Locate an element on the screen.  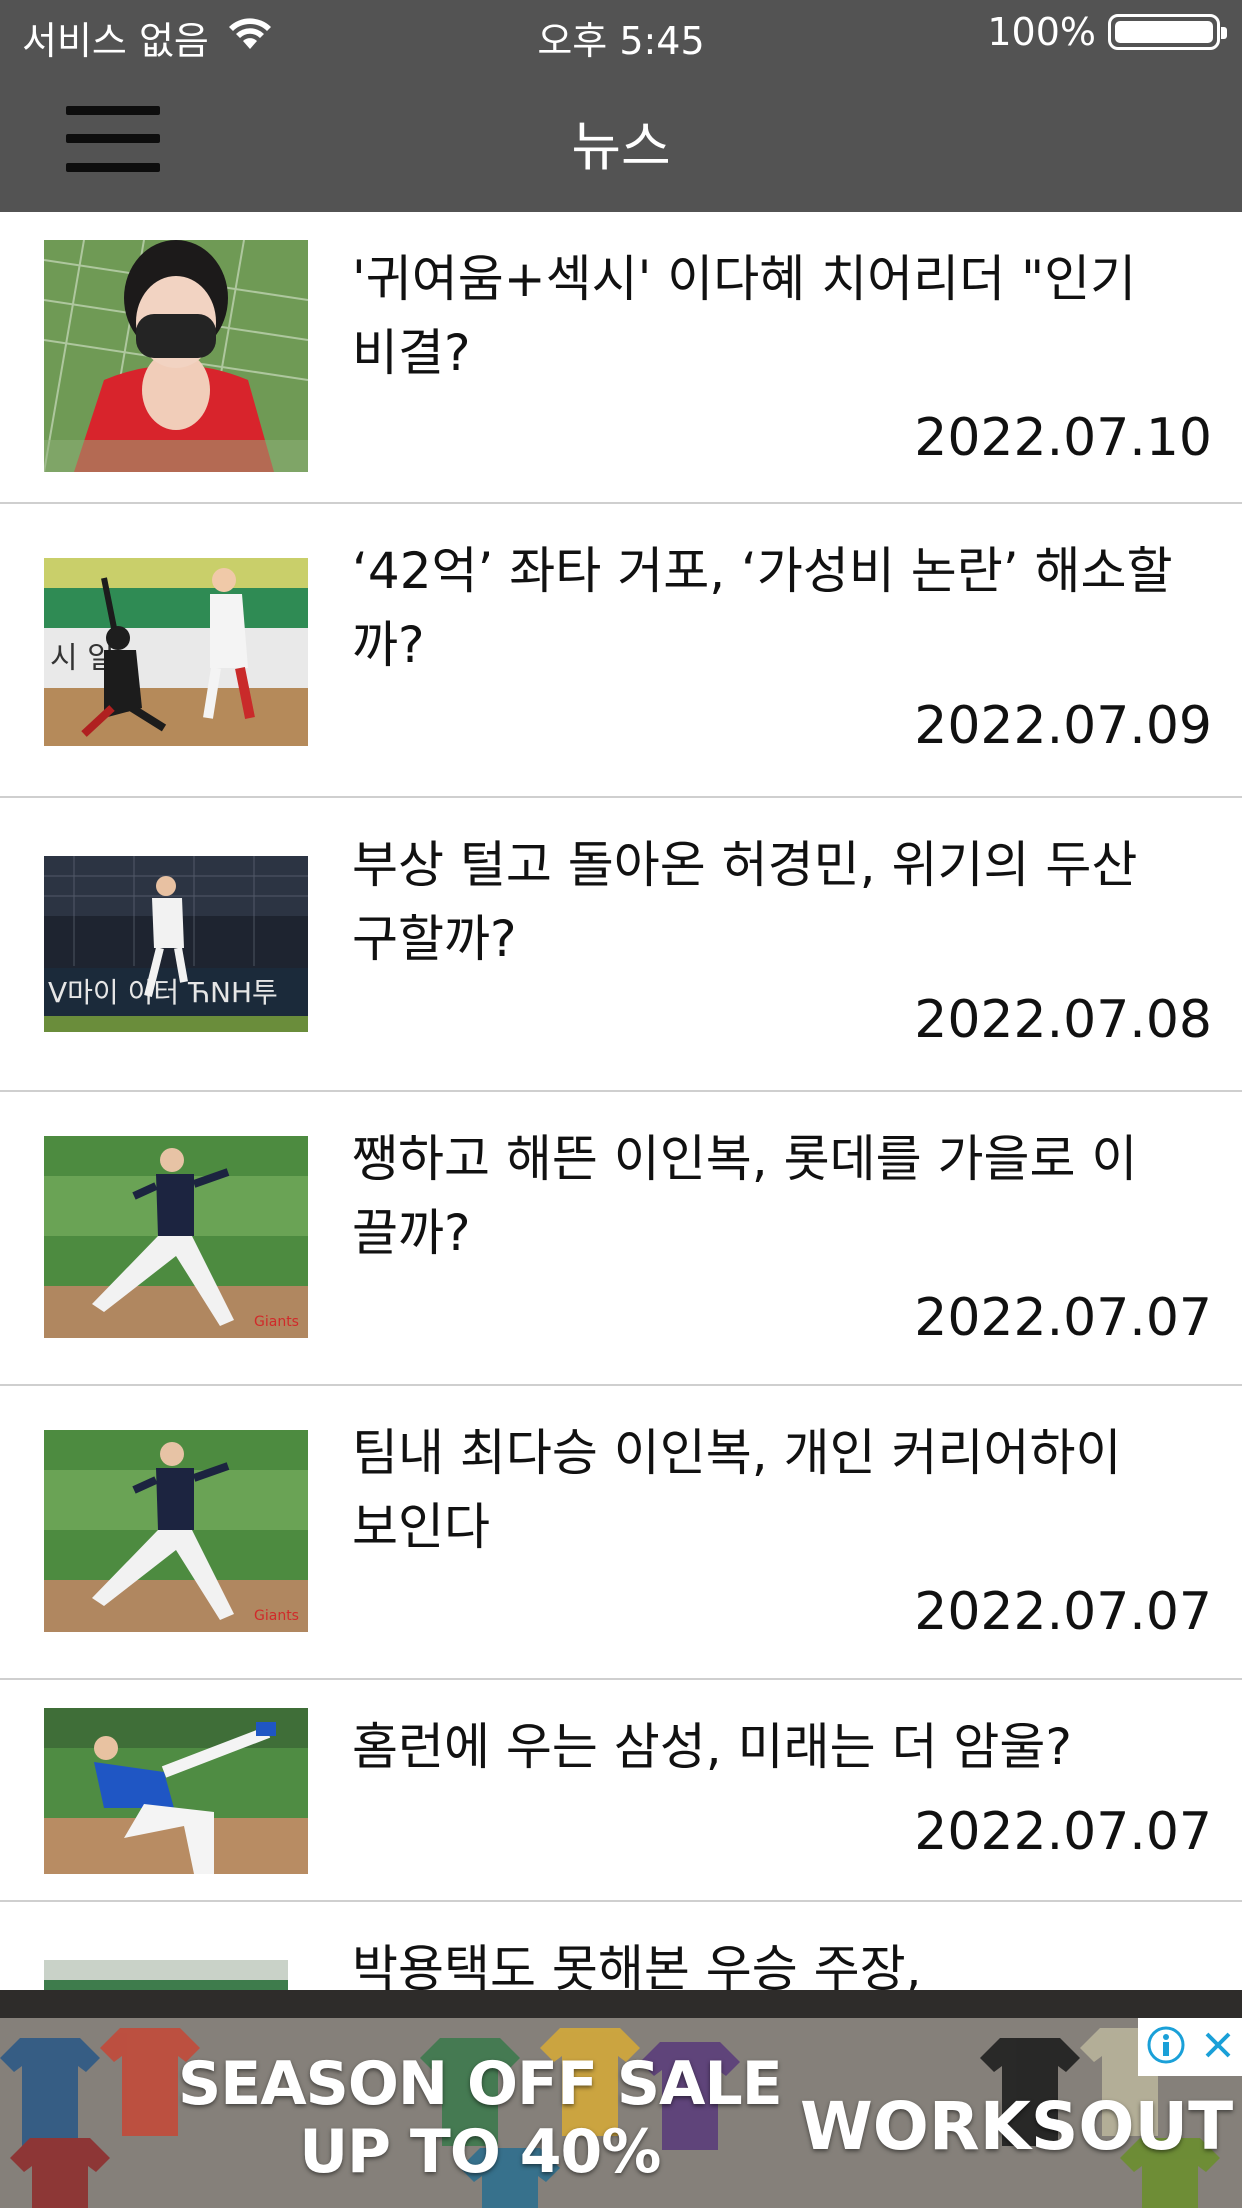
ad-headline-line2: UP TO 40% is located at coordinates (480, 2152).